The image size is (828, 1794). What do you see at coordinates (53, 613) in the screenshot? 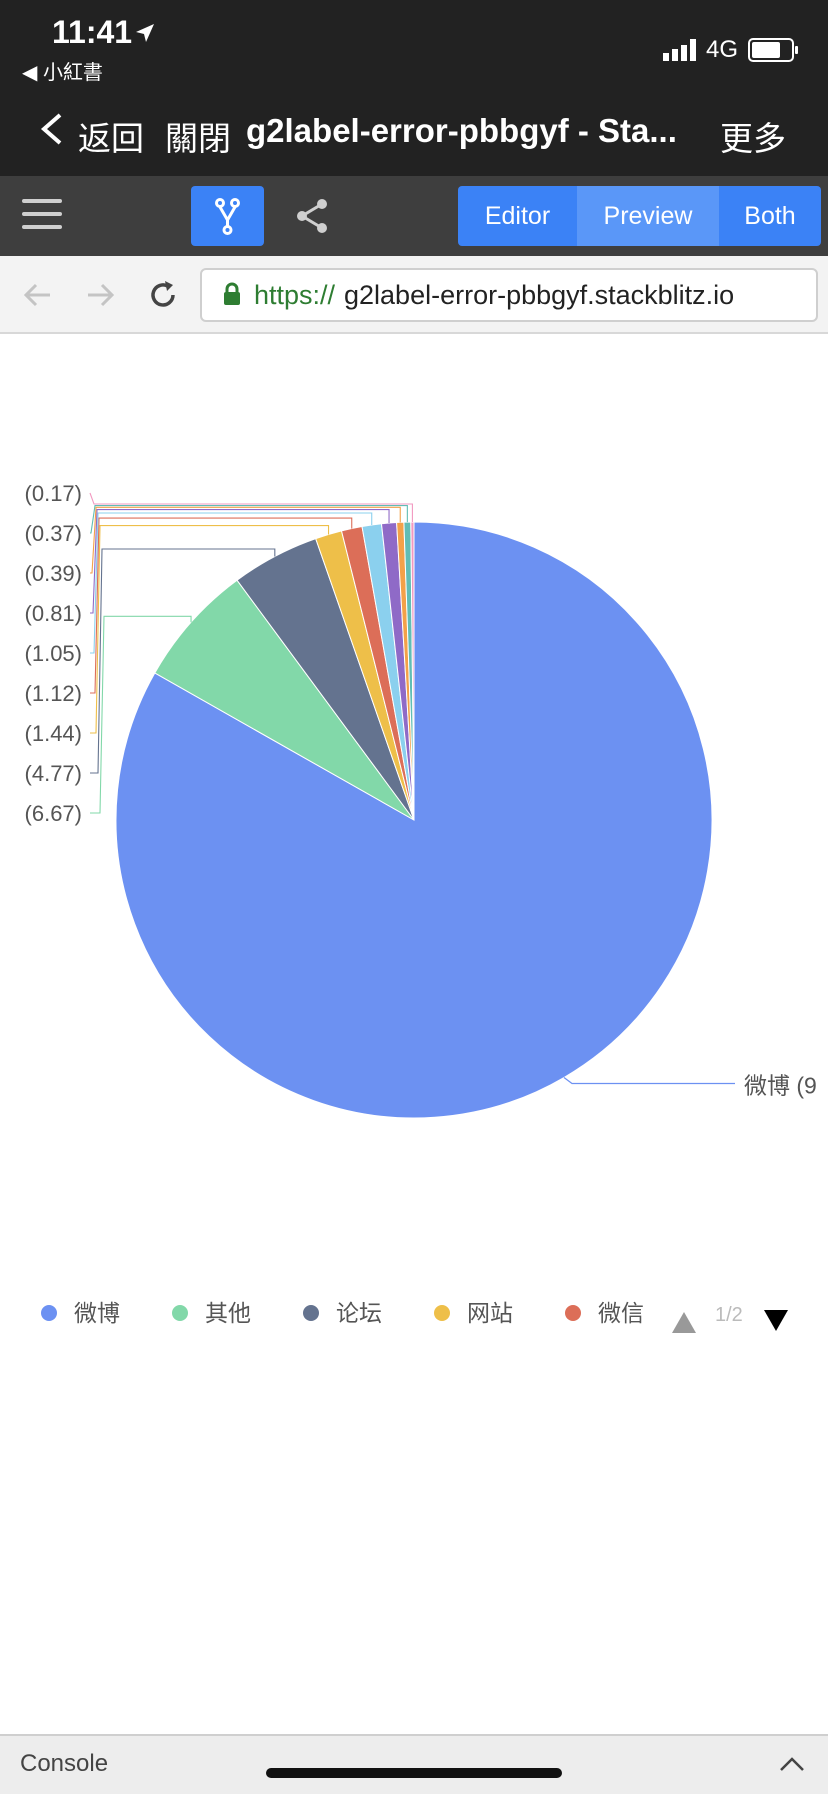
I see `slice-value-label: (0.81)` at bounding box center [53, 613].